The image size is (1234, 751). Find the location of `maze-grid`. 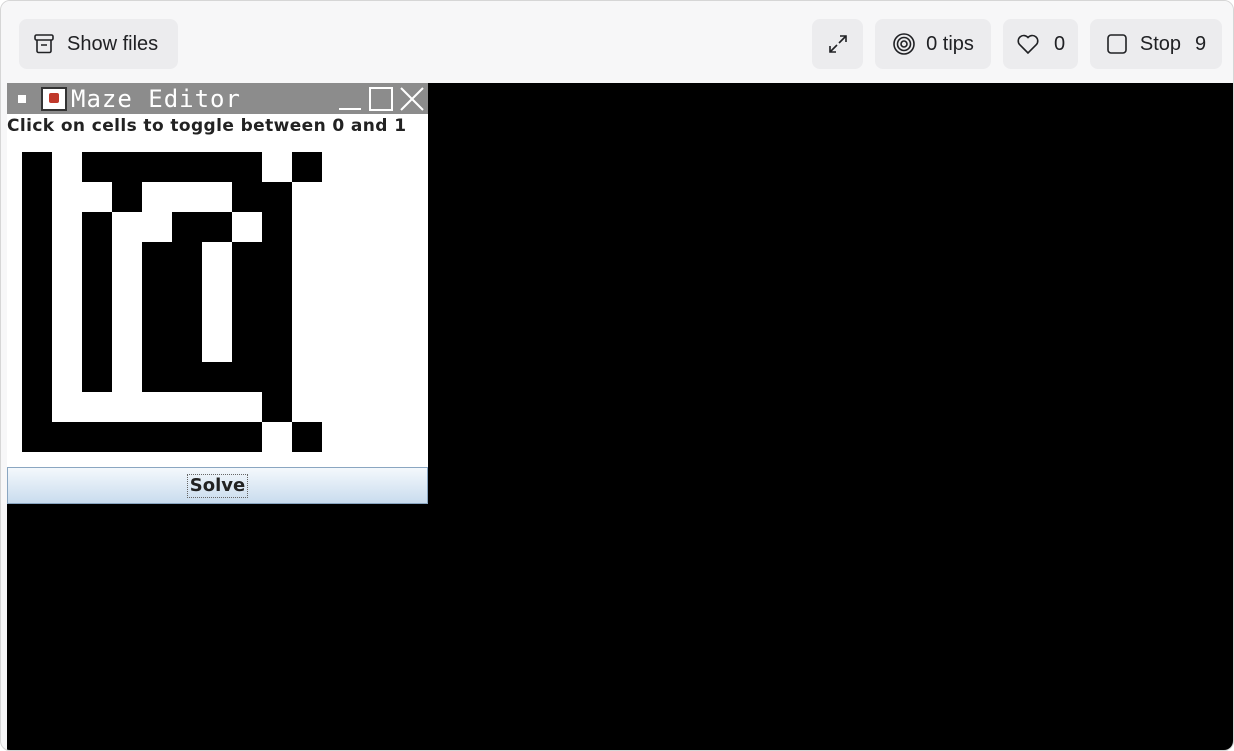

maze-grid is located at coordinates (172, 302).